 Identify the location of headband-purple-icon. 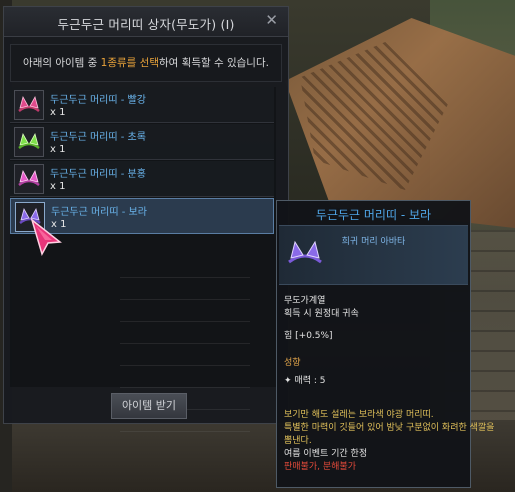
(30, 216).